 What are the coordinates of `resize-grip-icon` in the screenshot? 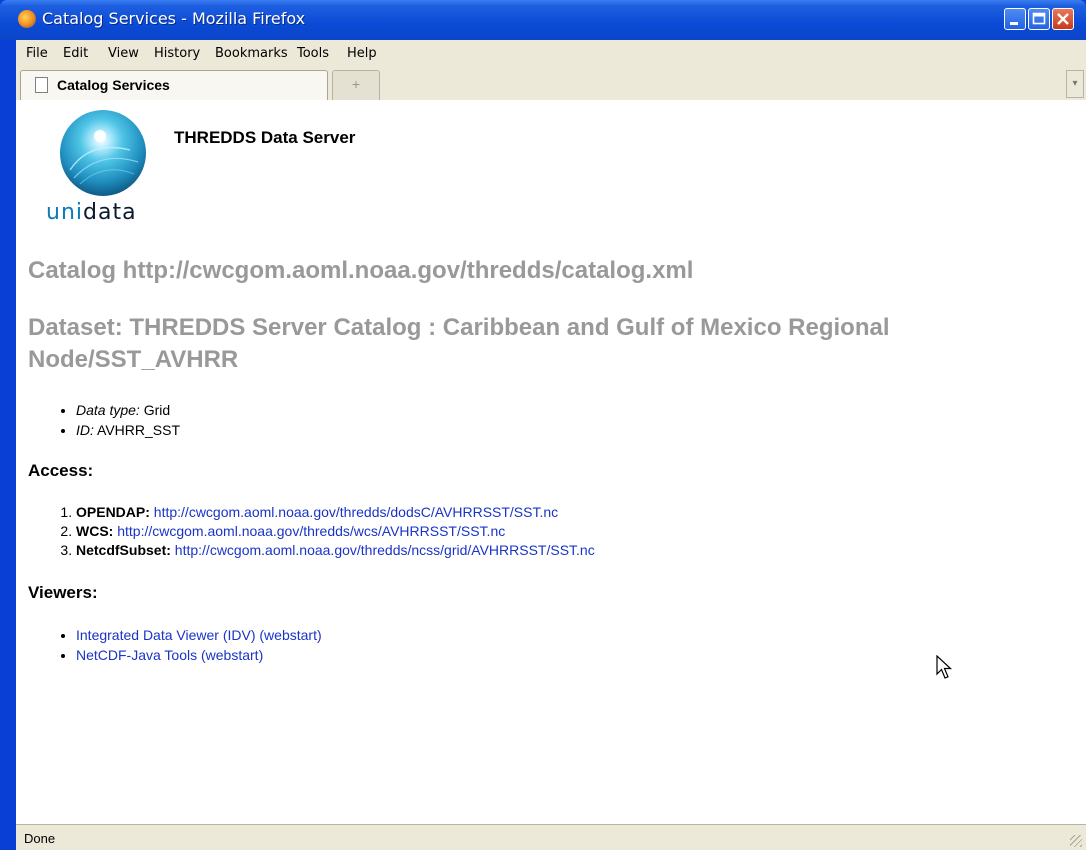 It's located at (1076, 841).